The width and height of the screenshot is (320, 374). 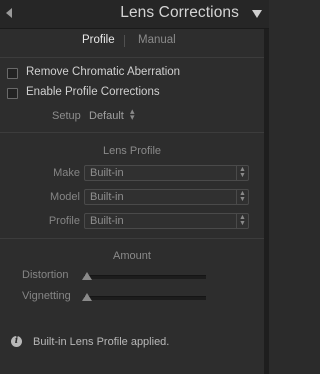 I want to click on vignetting-slider-track, so click(x=145, y=298).